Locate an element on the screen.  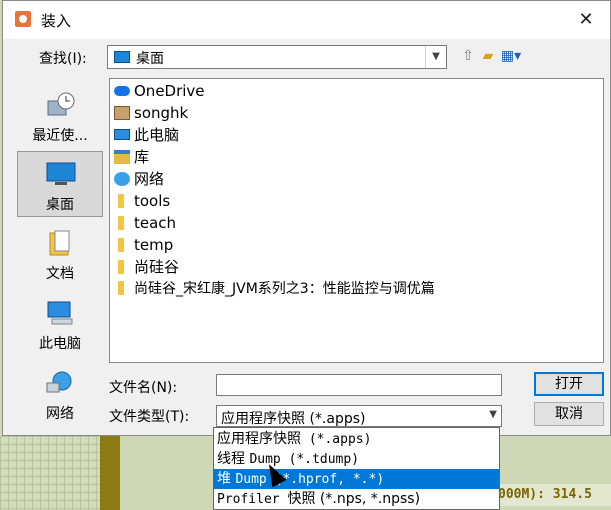
file-name: OneDrive is located at coordinates (169, 91).